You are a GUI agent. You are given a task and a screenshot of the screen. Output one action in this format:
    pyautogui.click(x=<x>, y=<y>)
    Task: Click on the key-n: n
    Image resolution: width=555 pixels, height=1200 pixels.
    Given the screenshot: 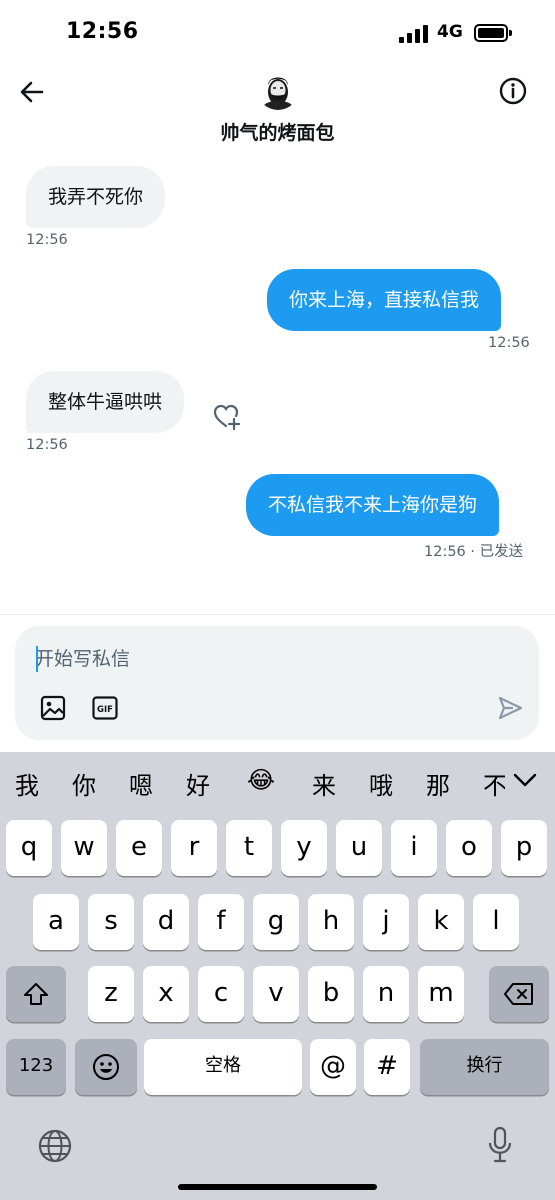 What is the action you would take?
    pyautogui.click(x=386, y=994)
    